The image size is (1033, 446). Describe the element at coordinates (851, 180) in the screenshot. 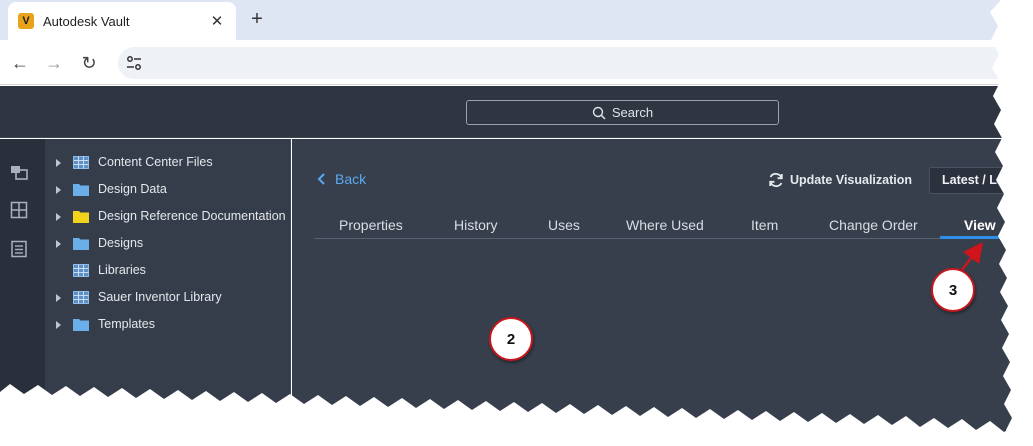

I see `update-visualization-label: Update Visualization` at that location.